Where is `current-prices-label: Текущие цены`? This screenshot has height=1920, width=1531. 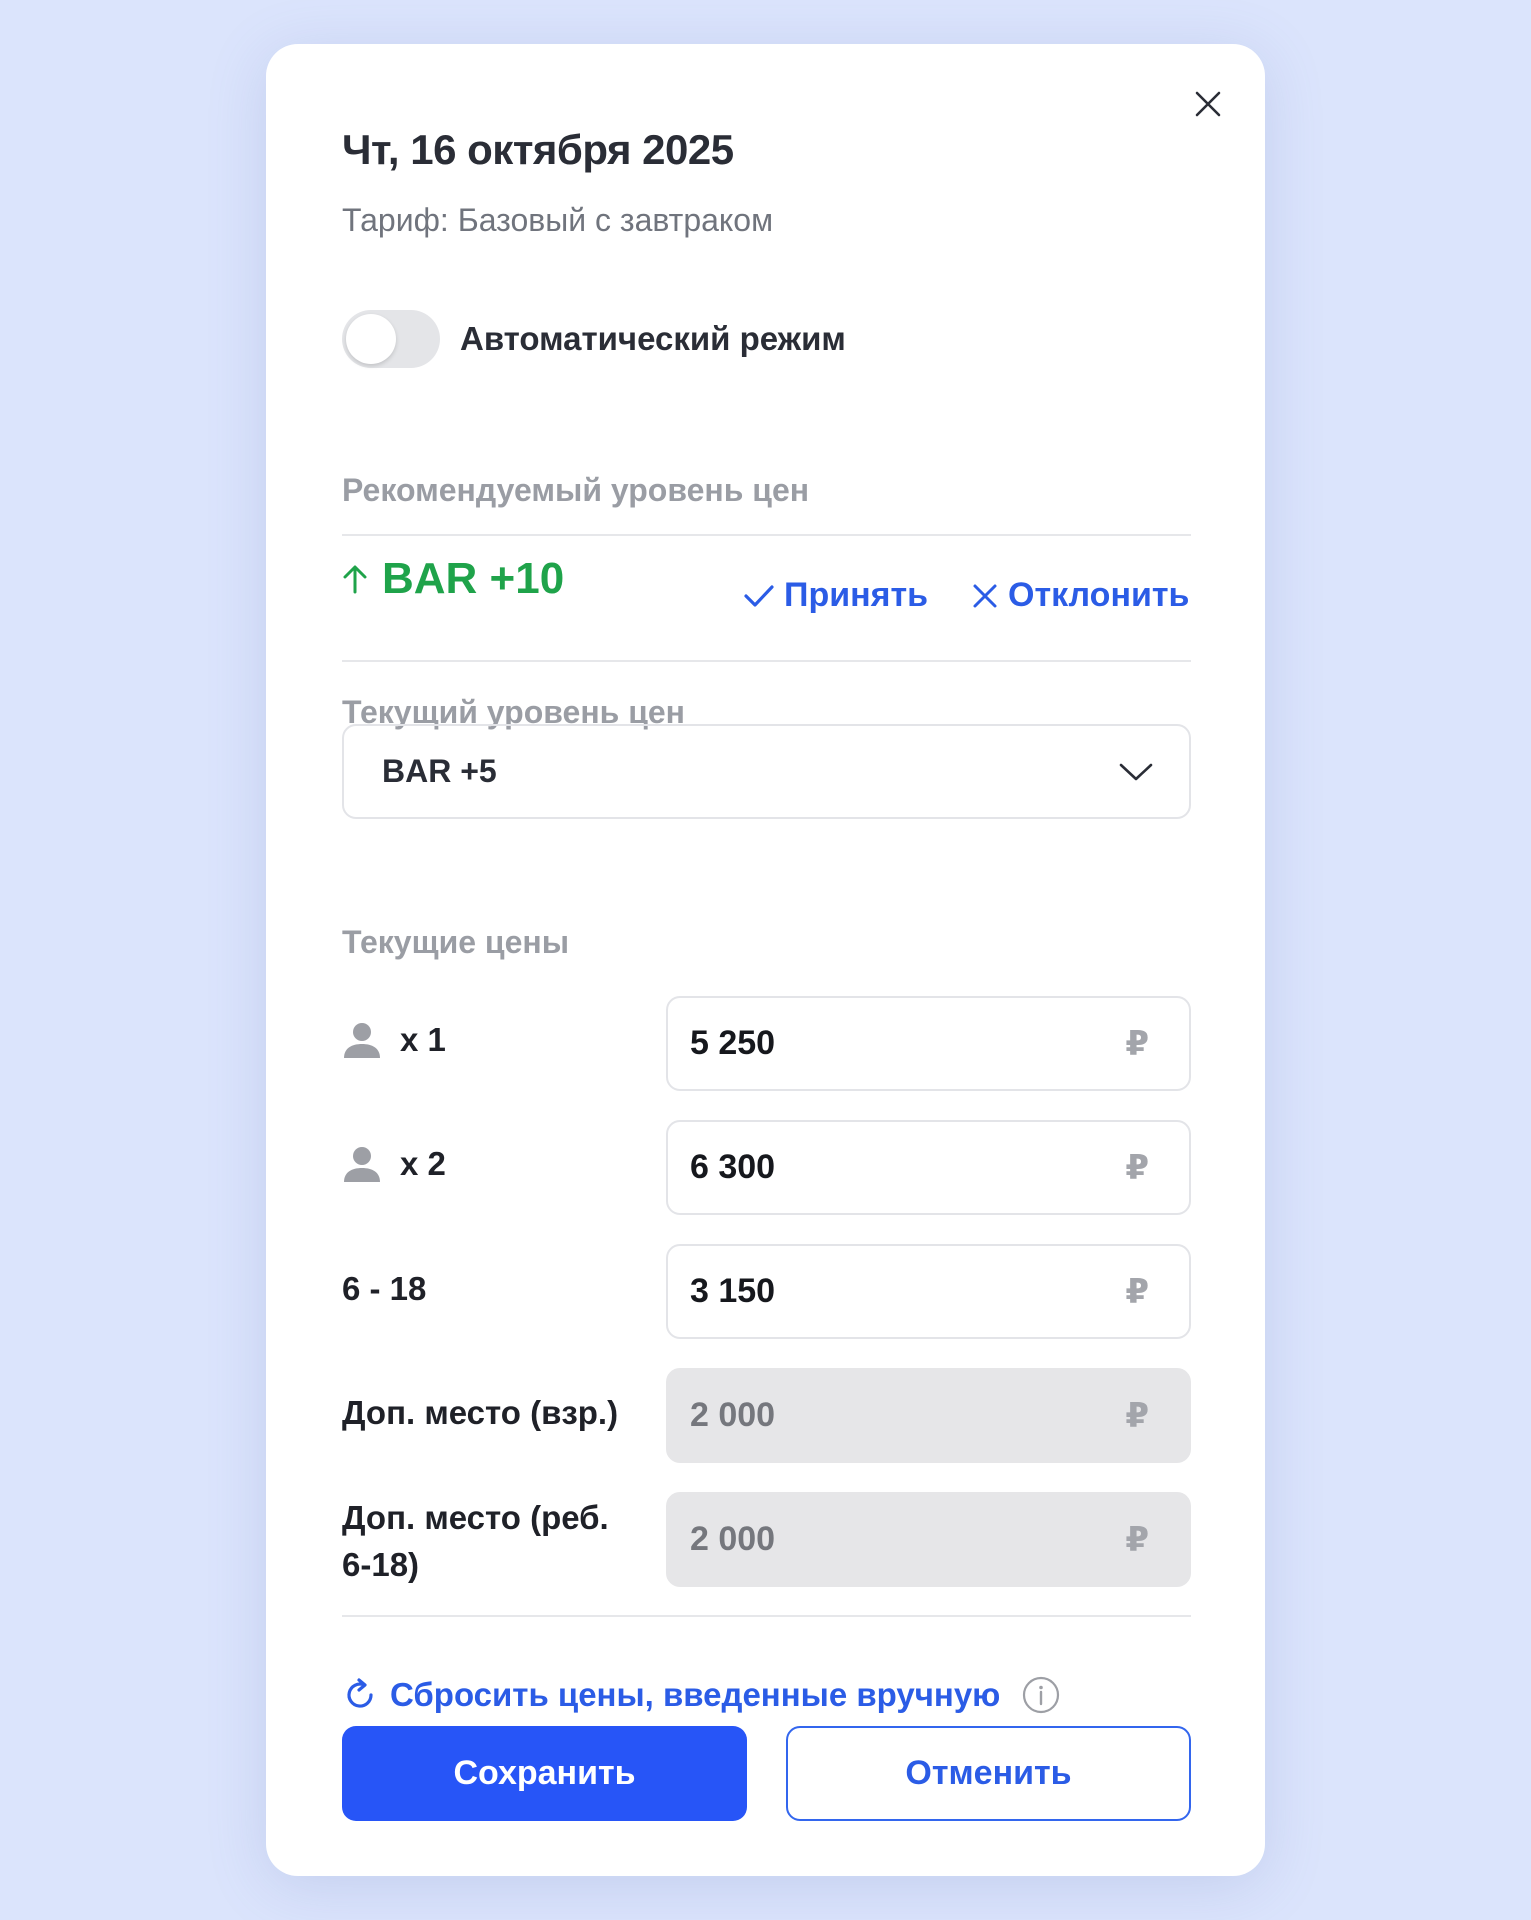
current-prices-label: Текущие цены is located at coordinates (456, 942).